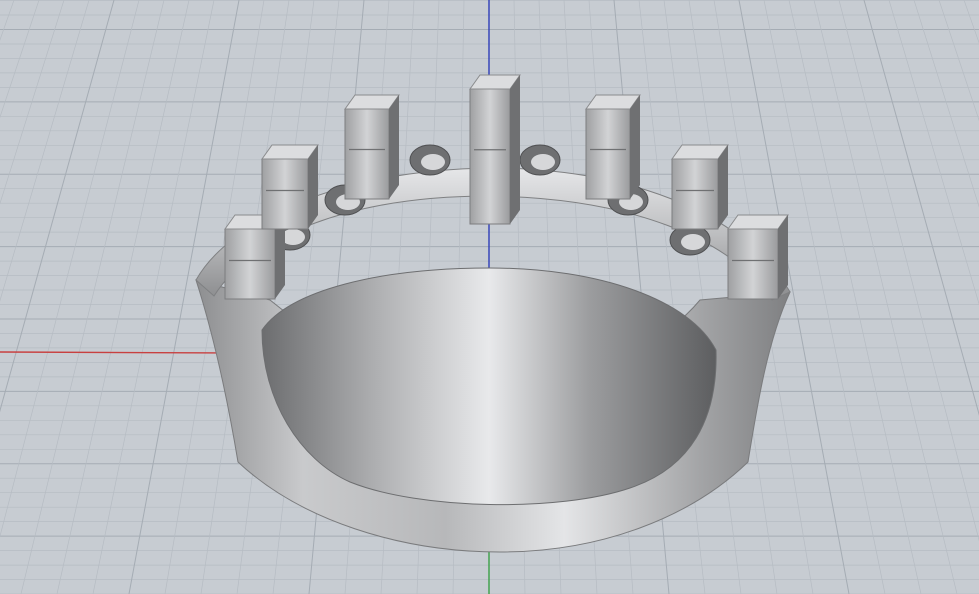 The width and height of the screenshot is (979, 594). What do you see at coordinates (758, 222) in the screenshot?
I see `prong-top-face` at bounding box center [758, 222].